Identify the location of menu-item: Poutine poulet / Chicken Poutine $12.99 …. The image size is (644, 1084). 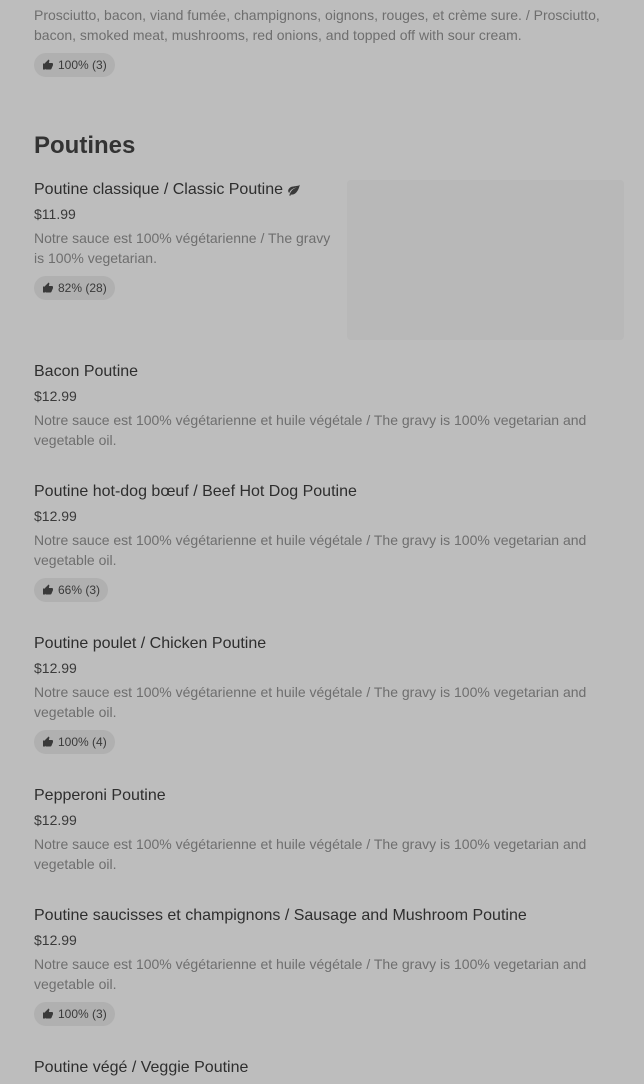
(329, 693).